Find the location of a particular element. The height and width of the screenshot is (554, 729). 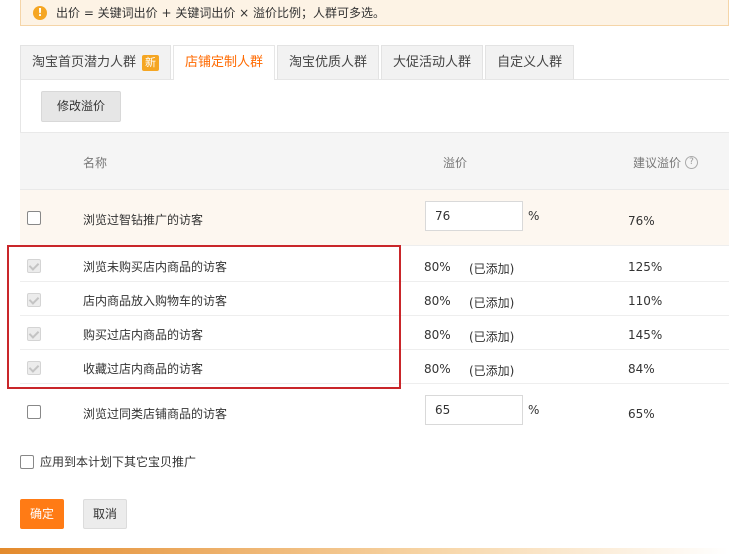

suggested-premium: 65% is located at coordinates (641, 414).